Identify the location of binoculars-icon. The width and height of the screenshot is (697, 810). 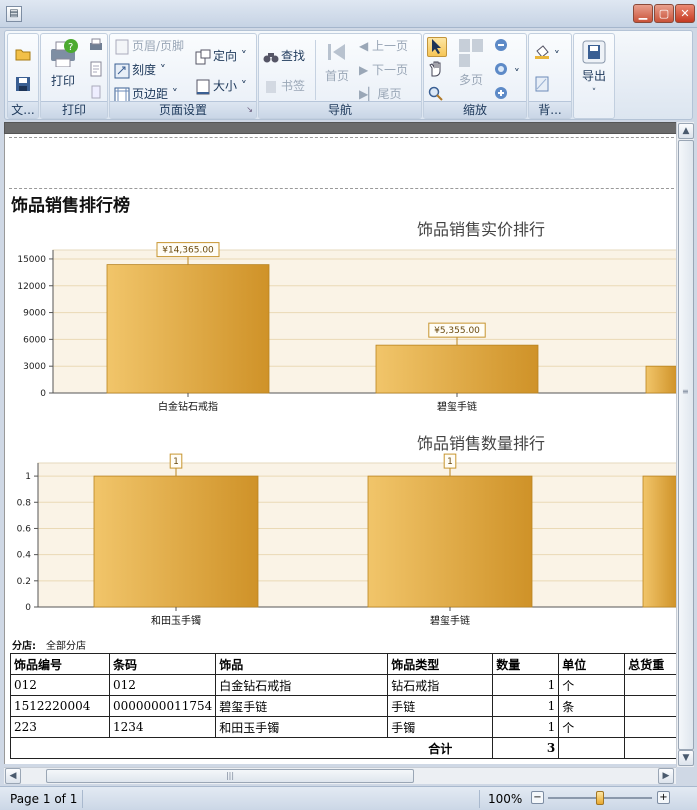
(271, 57).